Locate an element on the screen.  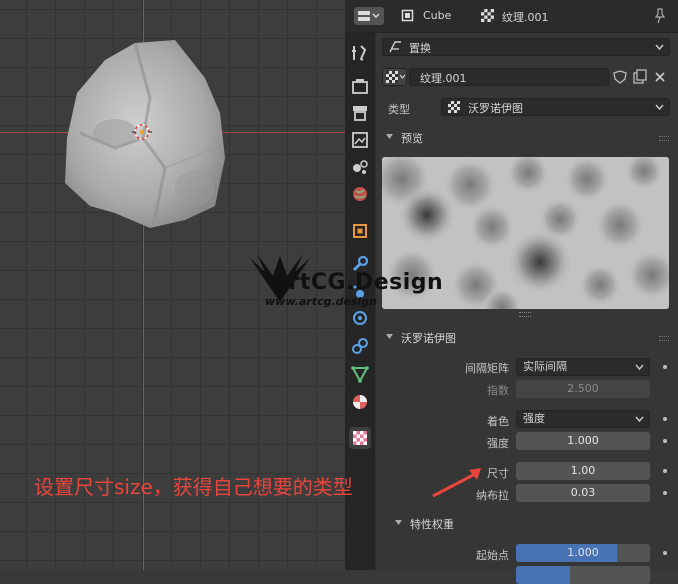
texture-type-dropdown: 沃罗诺伊图 is located at coordinates (555, 107).